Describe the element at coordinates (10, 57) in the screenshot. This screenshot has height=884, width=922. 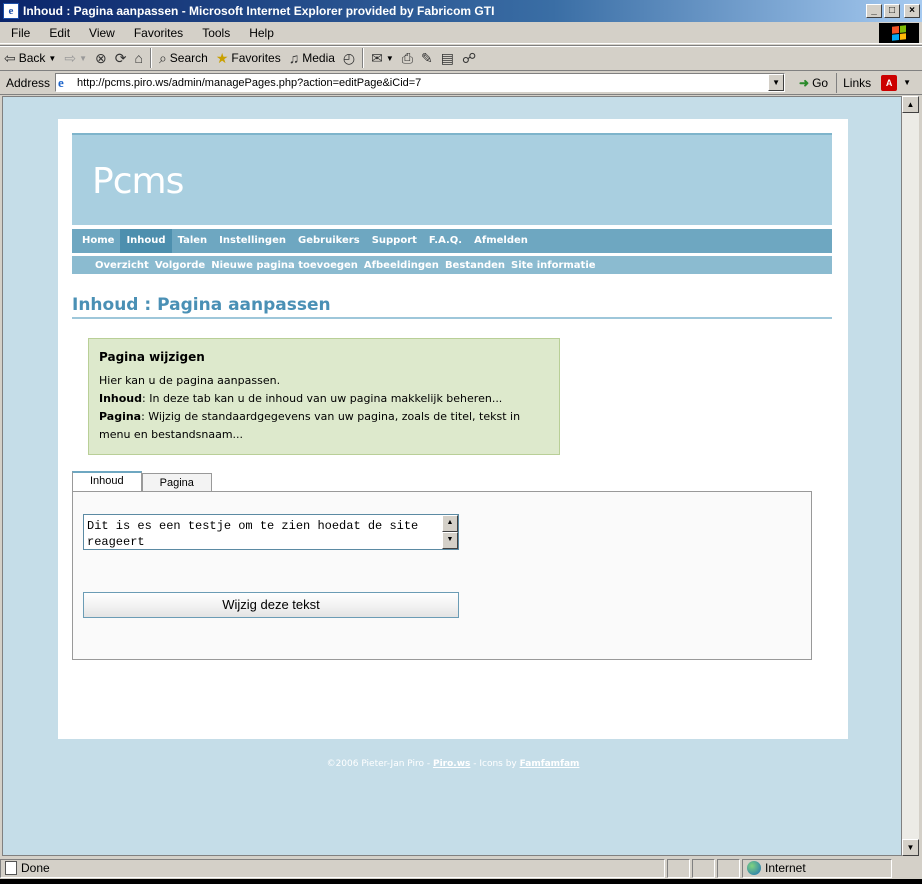
I see `back-arrow-icon: ⇦` at that location.